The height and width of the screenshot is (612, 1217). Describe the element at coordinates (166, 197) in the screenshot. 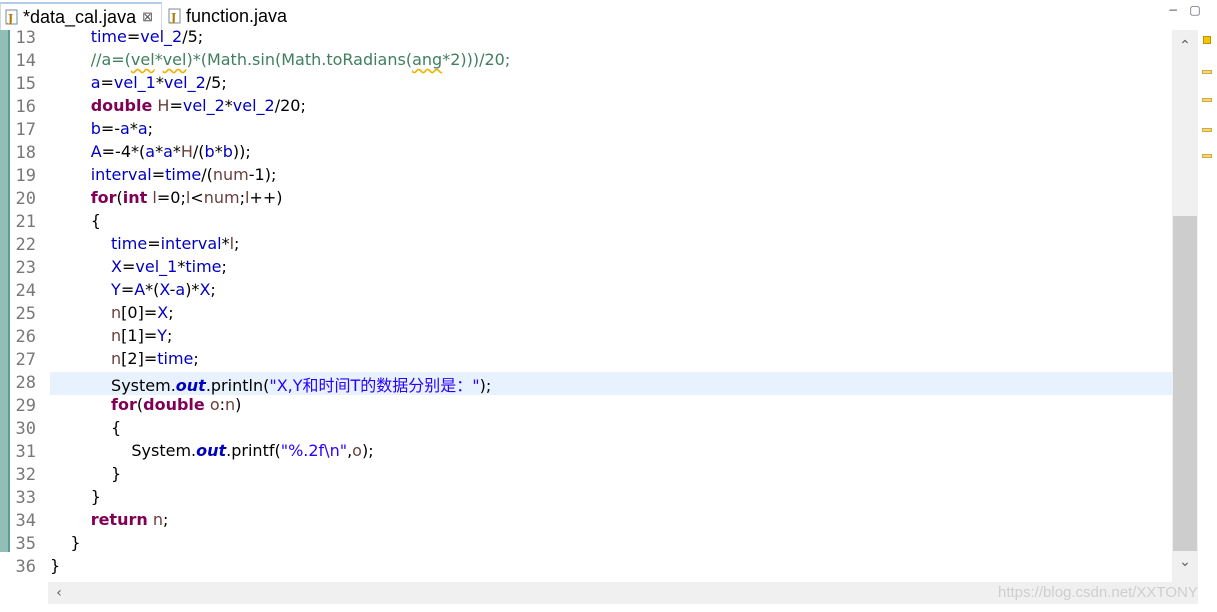

I see `code-line: for(int l=0;l<num;l++)` at that location.